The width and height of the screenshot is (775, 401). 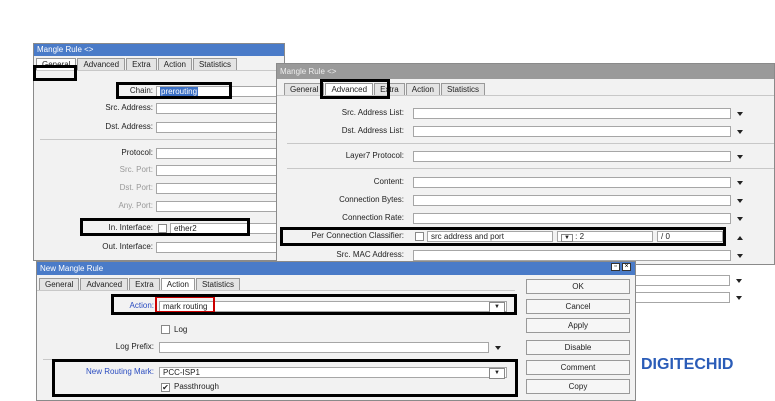 What do you see at coordinates (285, 378) in the screenshot?
I see `routing-mark-highlight` at bounding box center [285, 378].